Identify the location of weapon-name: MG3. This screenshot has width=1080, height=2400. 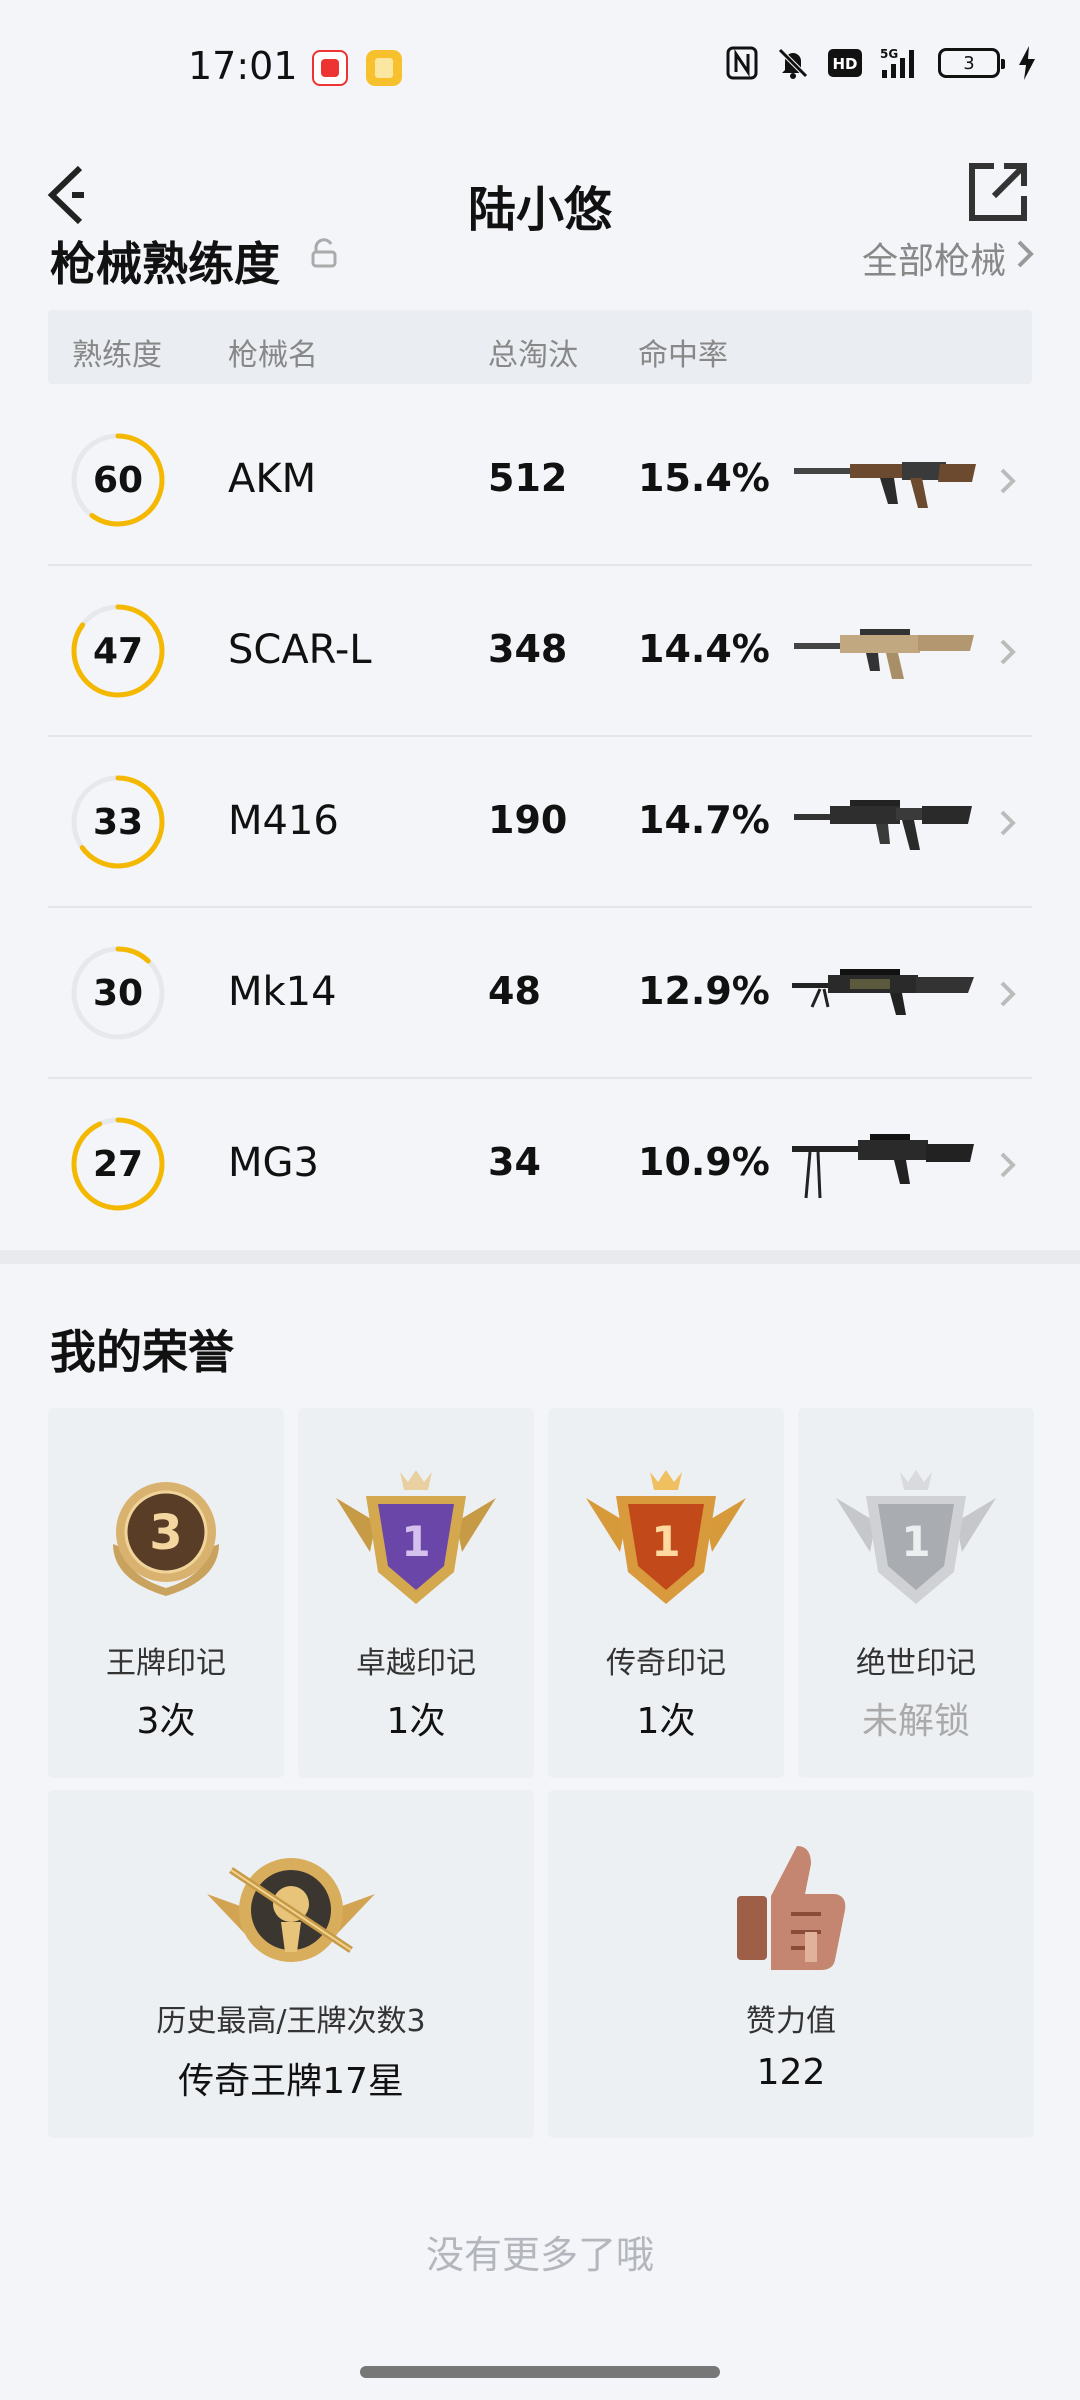
(273, 1163).